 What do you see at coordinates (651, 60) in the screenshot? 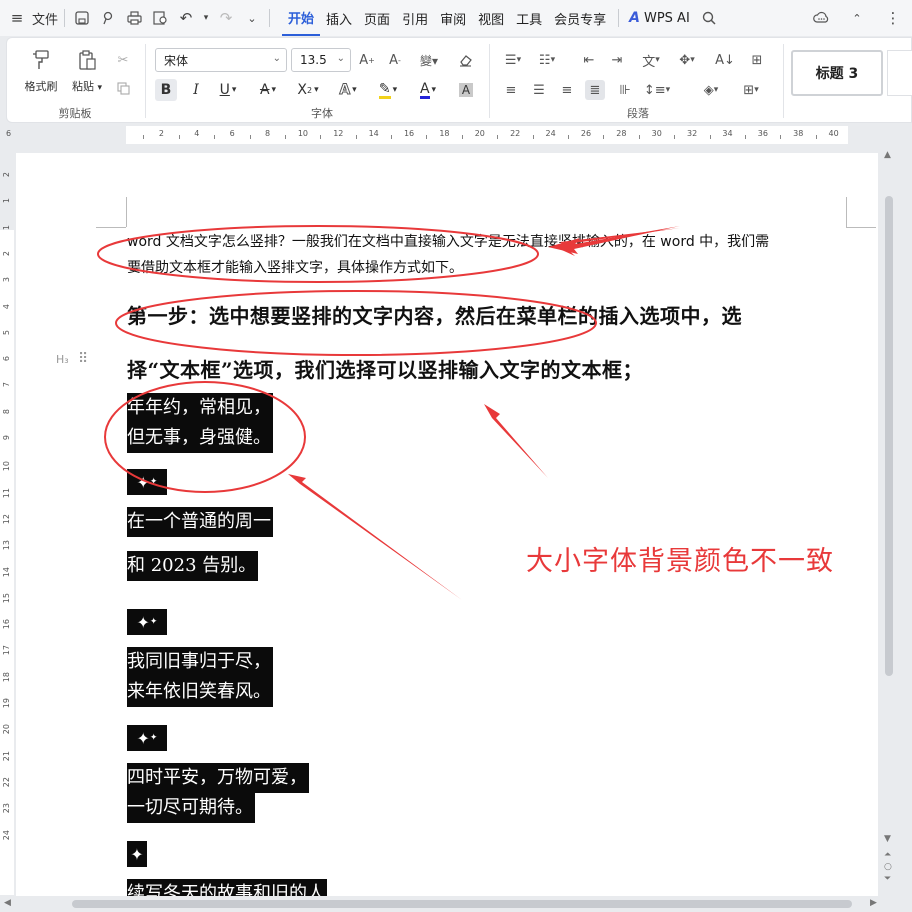
I see `chinese-layout-icon: 文 ▾` at bounding box center [651, 60].